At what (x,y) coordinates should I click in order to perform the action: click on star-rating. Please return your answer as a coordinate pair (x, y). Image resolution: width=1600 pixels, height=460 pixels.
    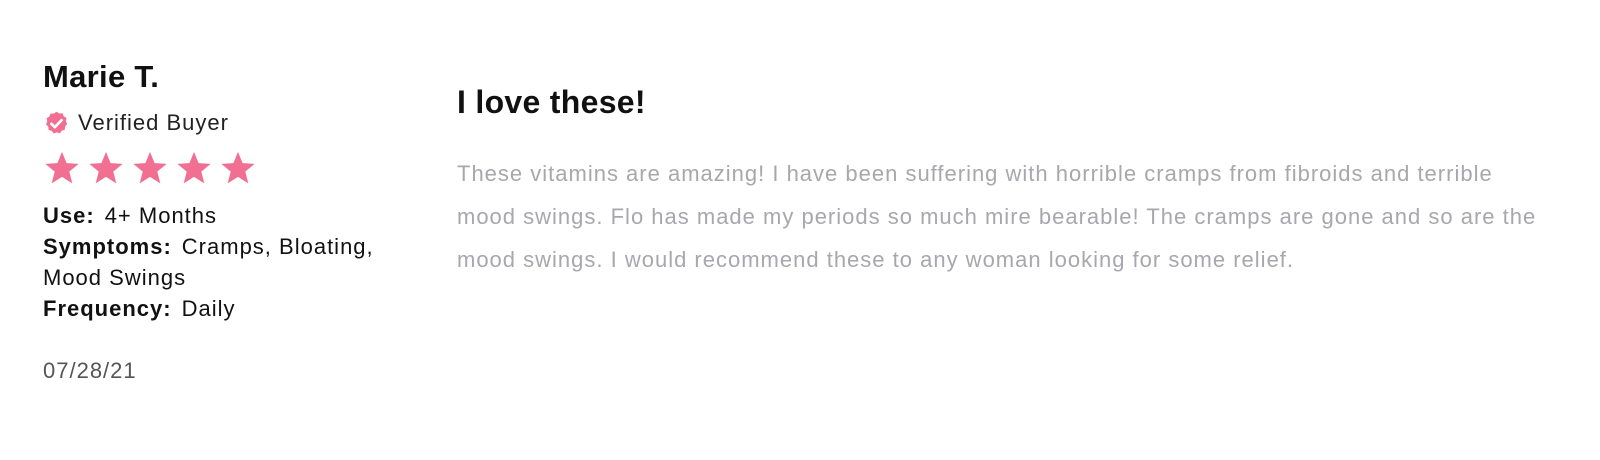
    Looking at the image, I should click on (233, 168).